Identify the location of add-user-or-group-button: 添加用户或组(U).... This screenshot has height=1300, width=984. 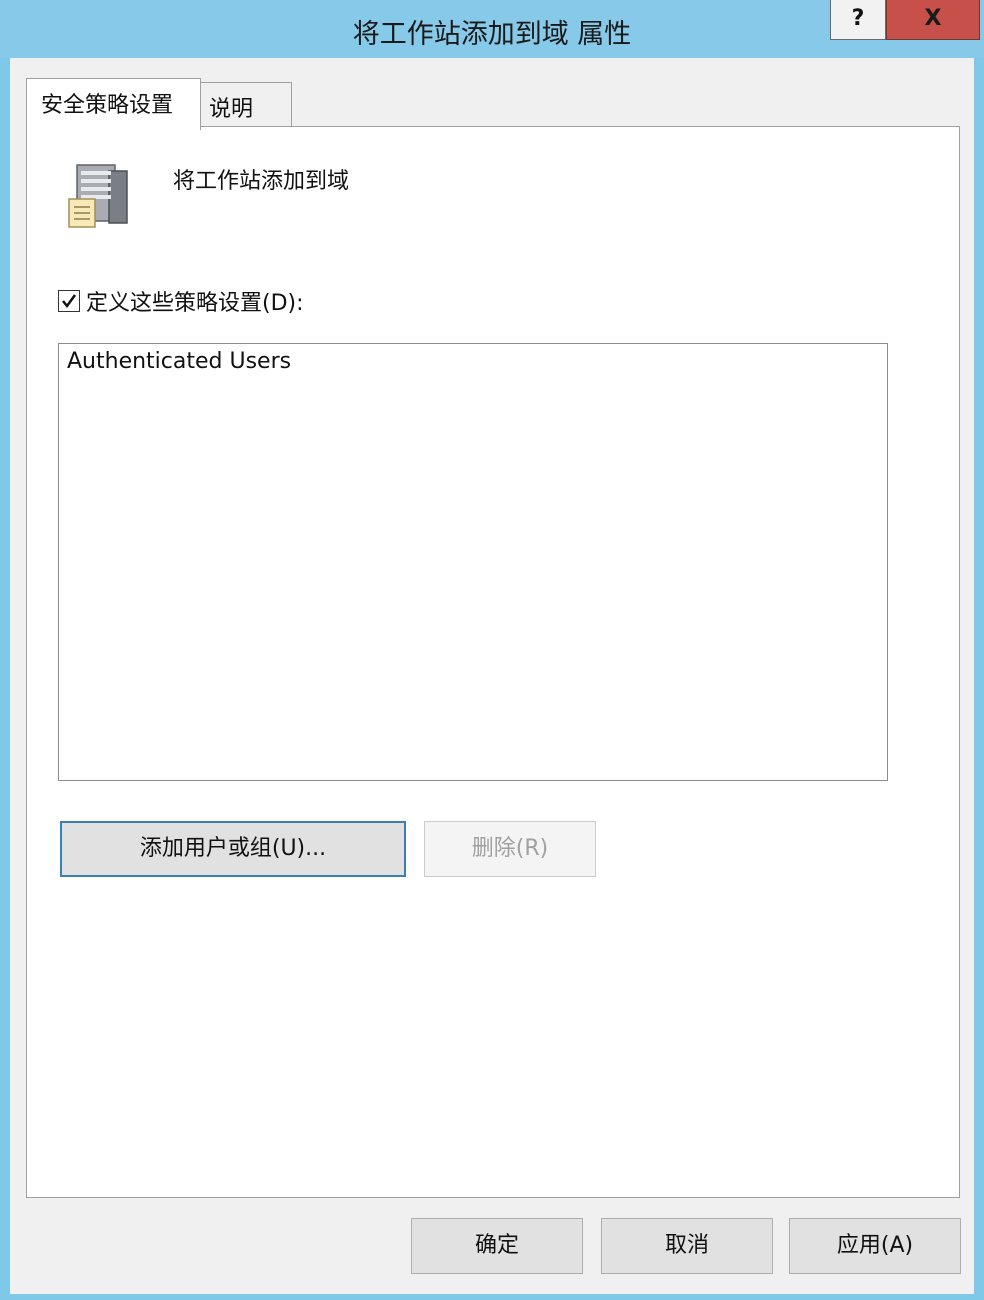
(233, 849).